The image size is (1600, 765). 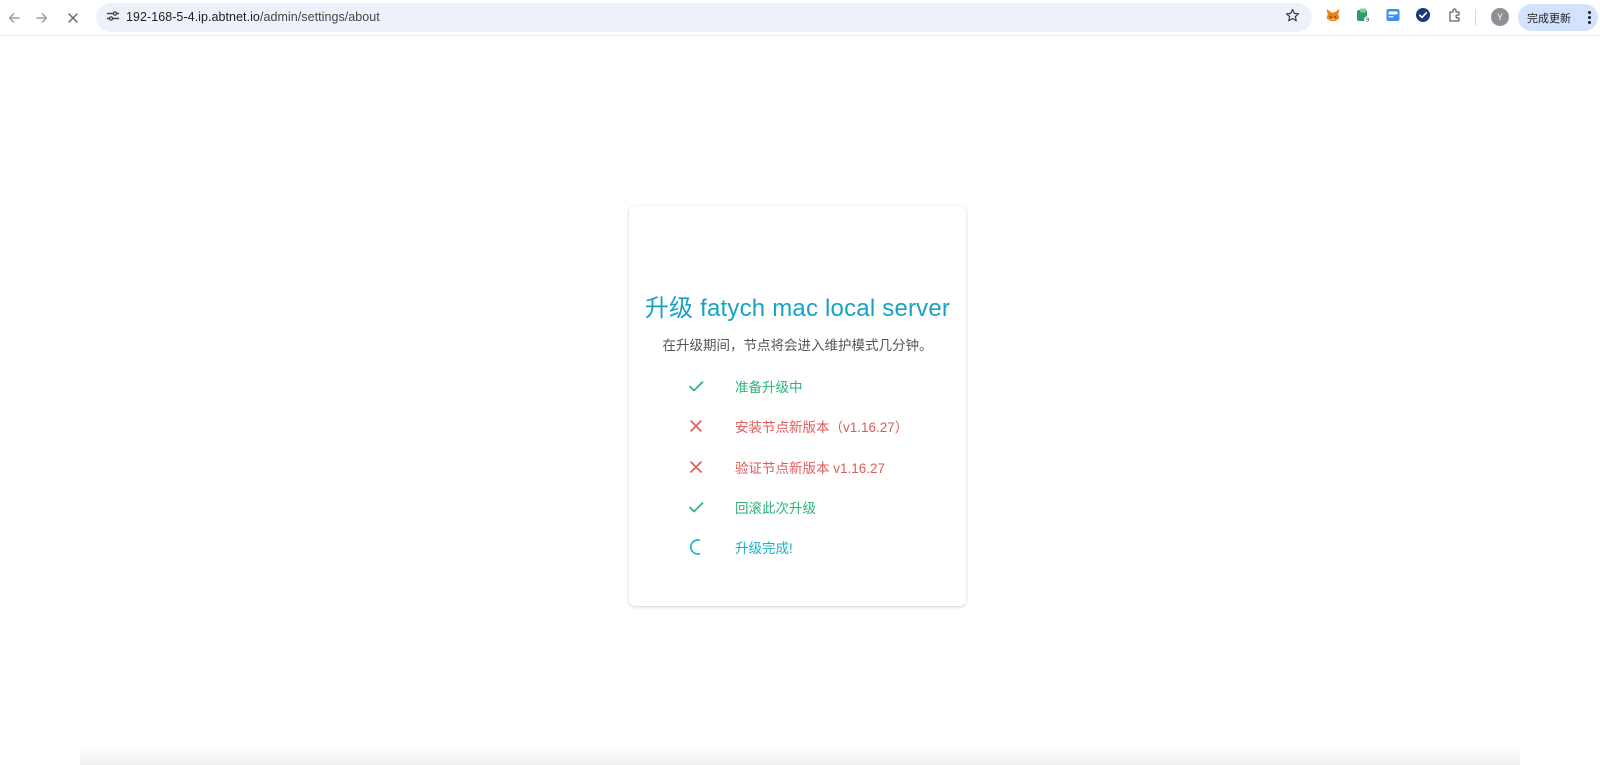 I want to click on stop-loading-button, so click(x=73, y=18).